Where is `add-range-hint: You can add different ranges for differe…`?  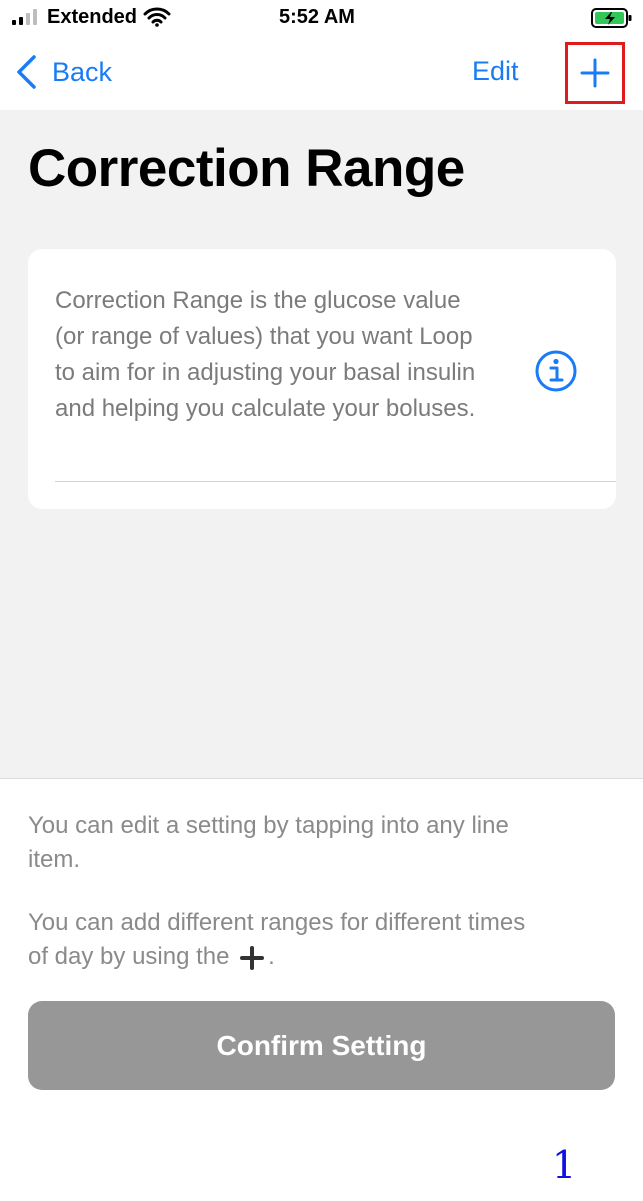
add-range-hint: You can add different ranges for differe… is located at coordinates (288, 940).